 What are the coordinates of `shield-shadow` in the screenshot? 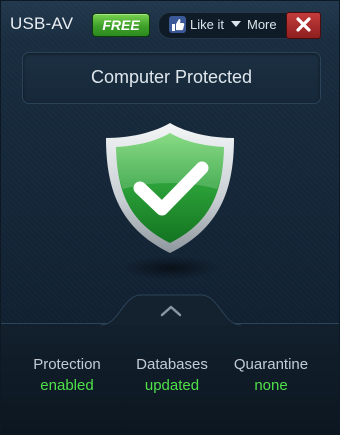 It's located at (171, 268).